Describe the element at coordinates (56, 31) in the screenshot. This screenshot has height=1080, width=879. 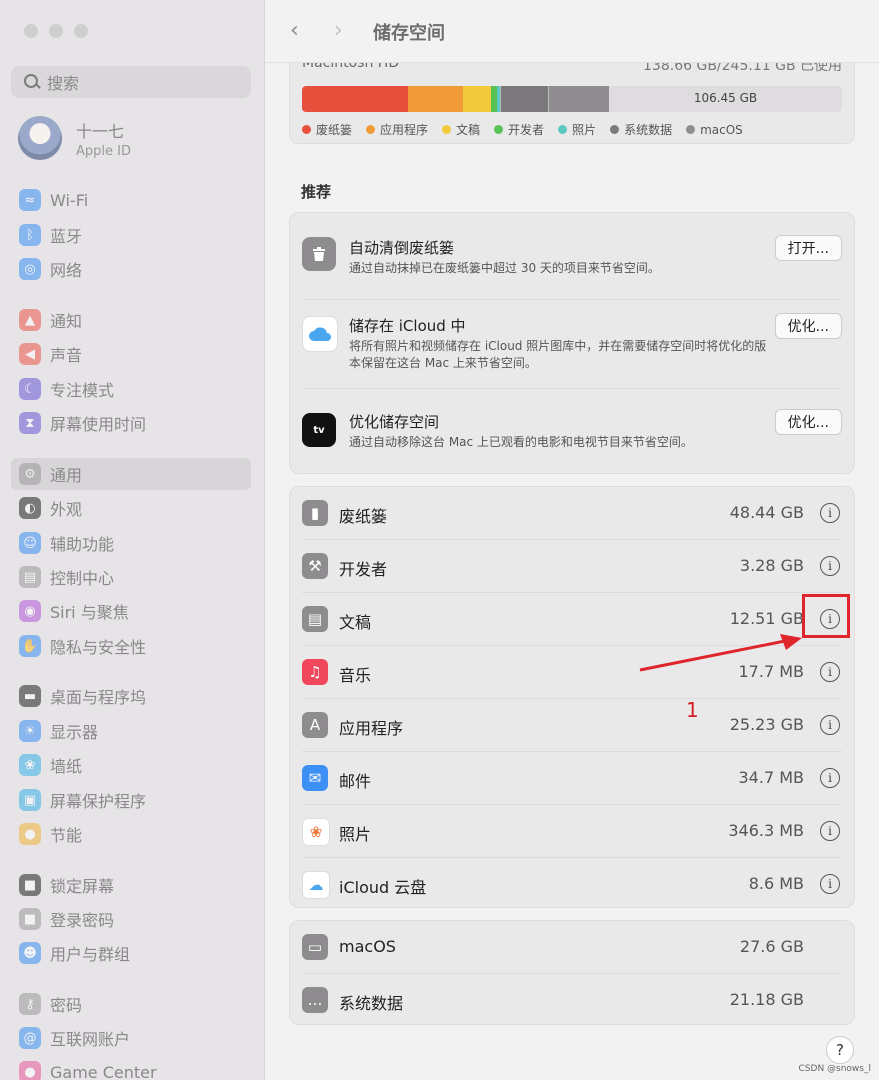
I see `minimize-window-button` at that location.